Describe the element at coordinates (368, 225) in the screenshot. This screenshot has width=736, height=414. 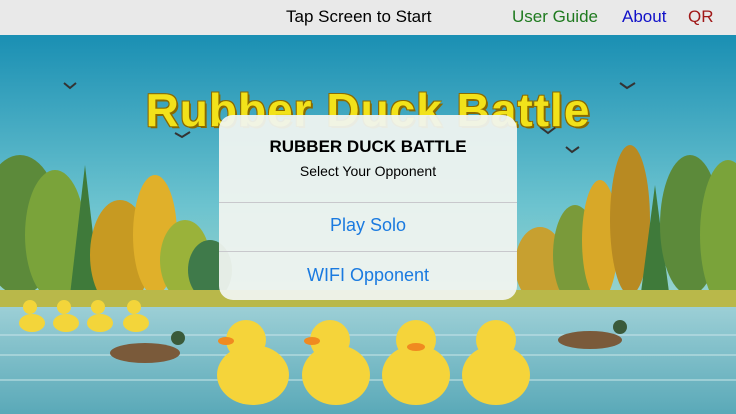
I see `play-solo-button: Play Solo` at that location.